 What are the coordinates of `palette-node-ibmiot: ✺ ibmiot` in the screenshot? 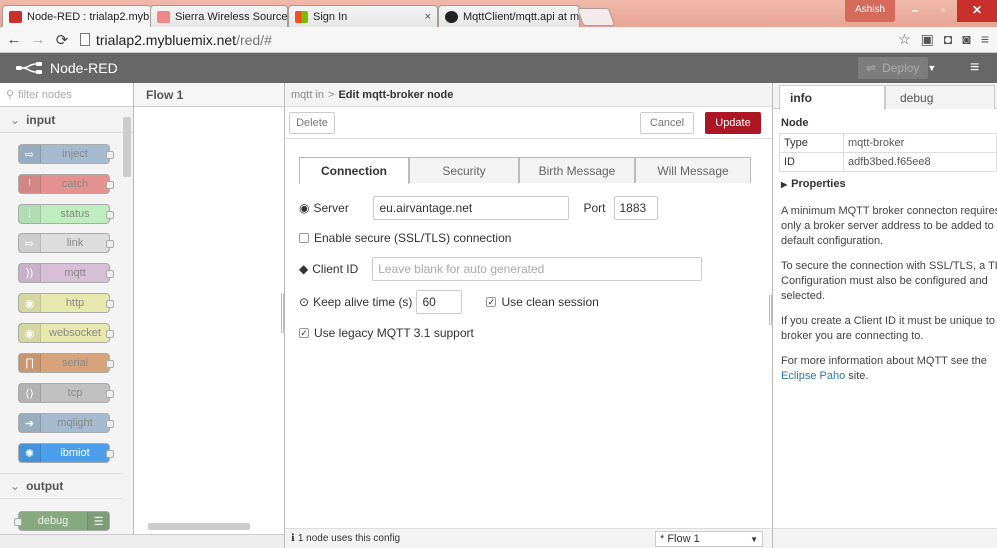 It's located at (66, 453).